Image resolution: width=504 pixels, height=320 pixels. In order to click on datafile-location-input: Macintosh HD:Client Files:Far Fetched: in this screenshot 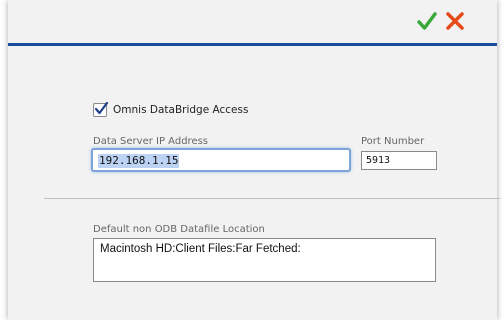, I will do `click(264, 260)`.